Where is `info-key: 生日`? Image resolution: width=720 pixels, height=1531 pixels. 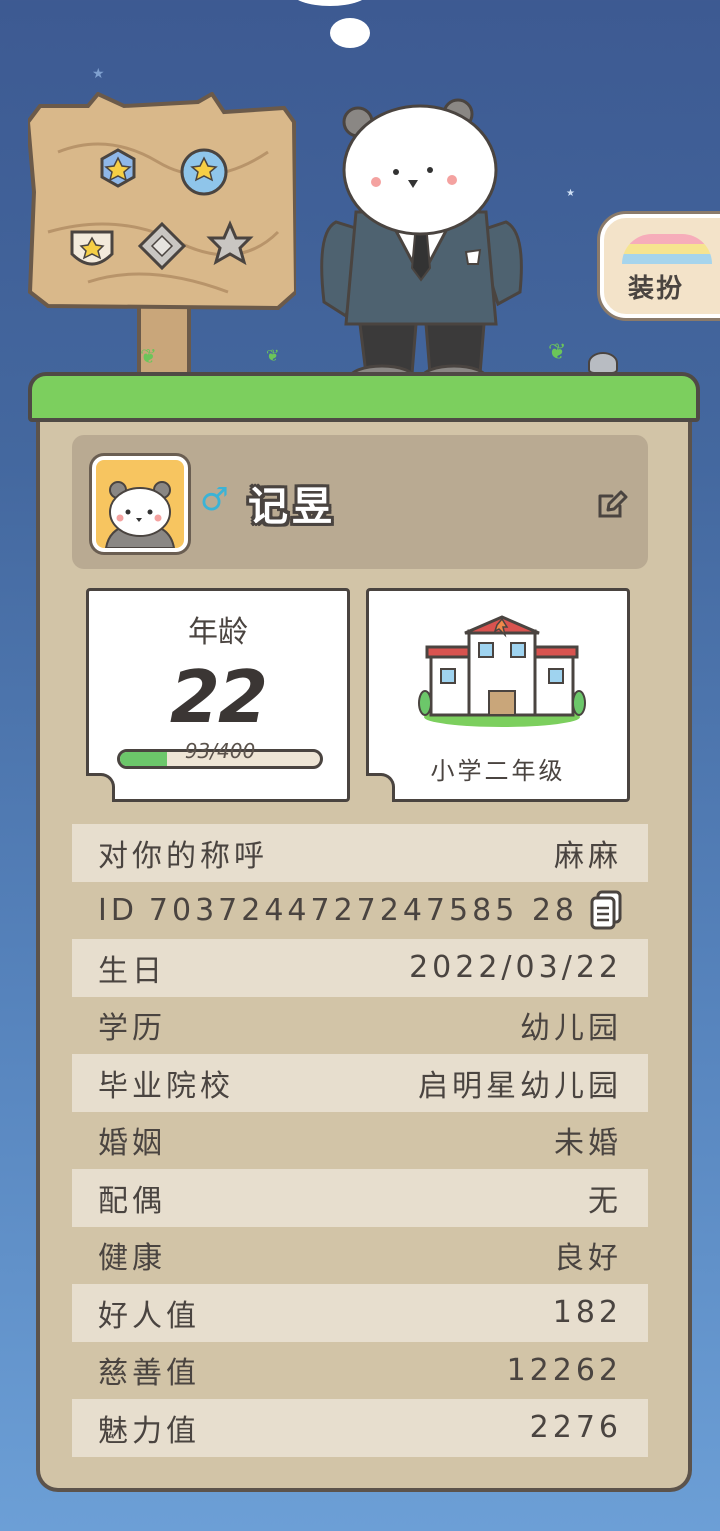
info-key: 生日 is located at coordinates (132, 971).